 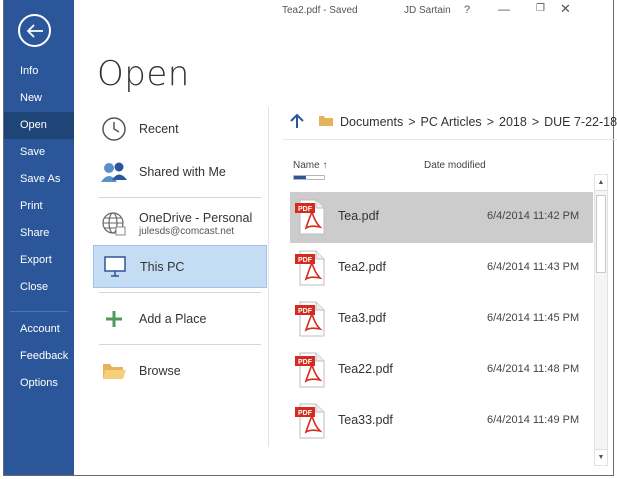 What do you see at coordinates (441, 268) in the screenshot?
I see `file-row: PDF Tea2.pdf 6/4/2014 11:43 PM` at bounding box center [441, 268].